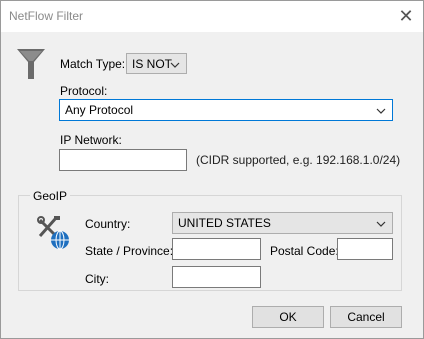 The height and width of the screenshot is (339, 424). Describe the element at coordinates (366, 317) in the screenshot. I see `cancel-button: Cancel` at that location.